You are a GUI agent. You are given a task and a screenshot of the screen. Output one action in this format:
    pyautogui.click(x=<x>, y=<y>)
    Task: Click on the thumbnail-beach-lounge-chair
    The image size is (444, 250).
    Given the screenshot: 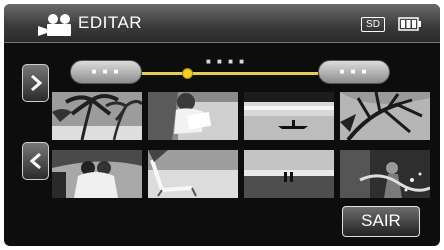 What is the action you would take?
    pyautogui.click(x=193, y=174)
    